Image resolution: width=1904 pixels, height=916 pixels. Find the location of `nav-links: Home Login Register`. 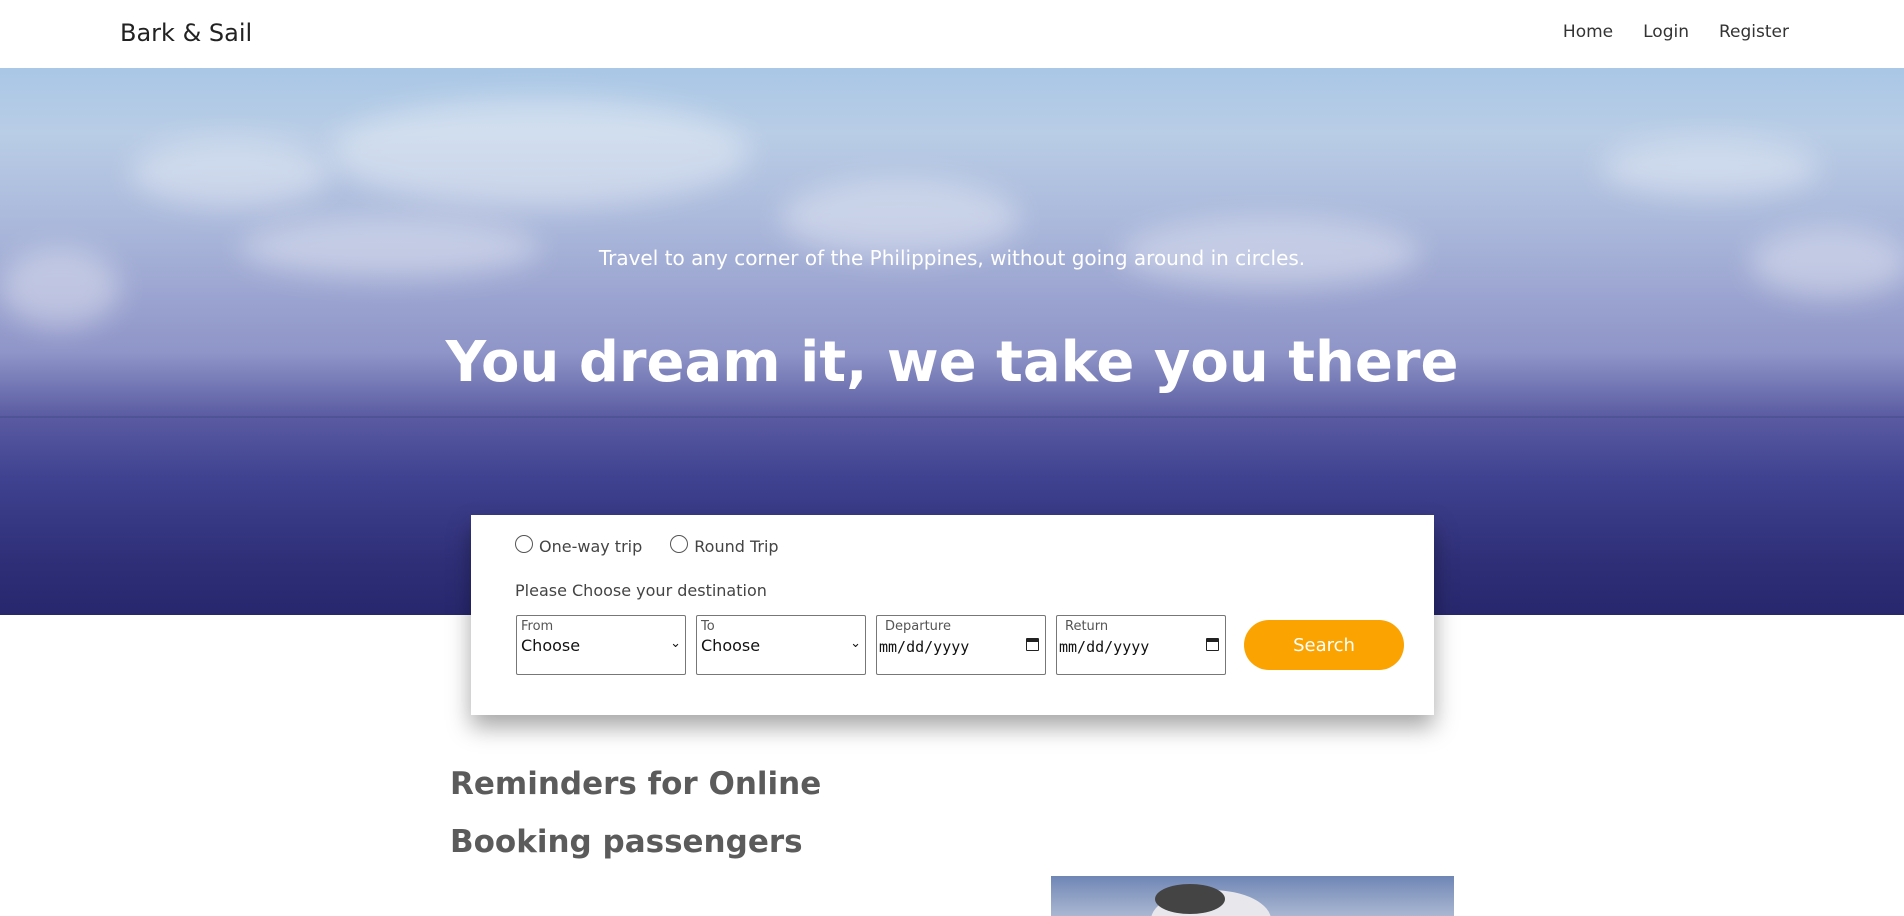

nav-links: Home Login Register is located at coordinates (1676, 32).